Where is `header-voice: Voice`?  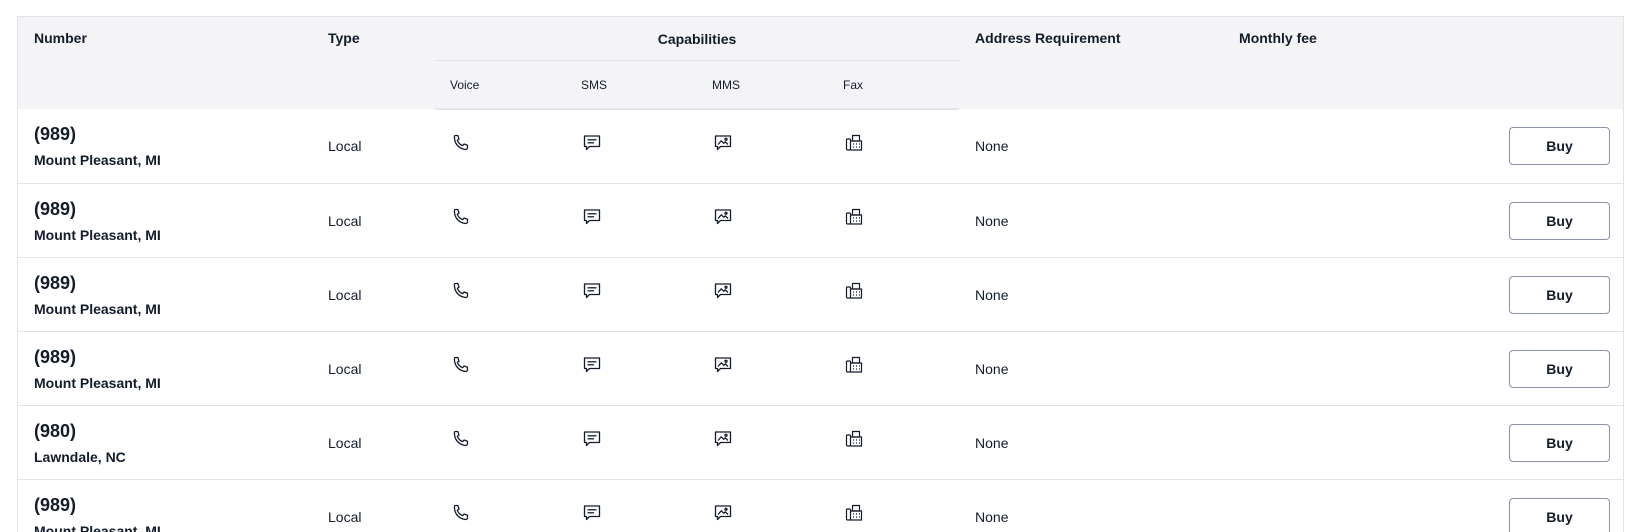 header-voice: Voice is located at coordinates (500, 85).